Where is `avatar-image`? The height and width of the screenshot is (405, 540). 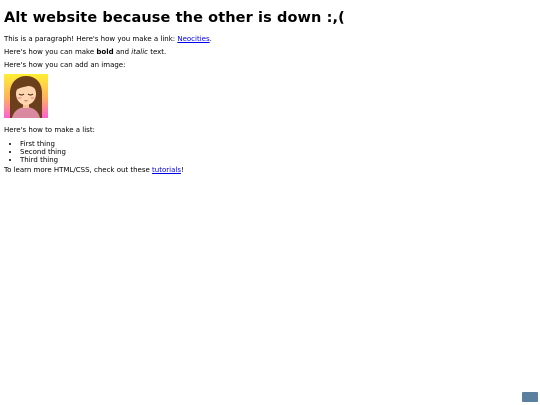
avatar-image is located at coordinates (26, 96).